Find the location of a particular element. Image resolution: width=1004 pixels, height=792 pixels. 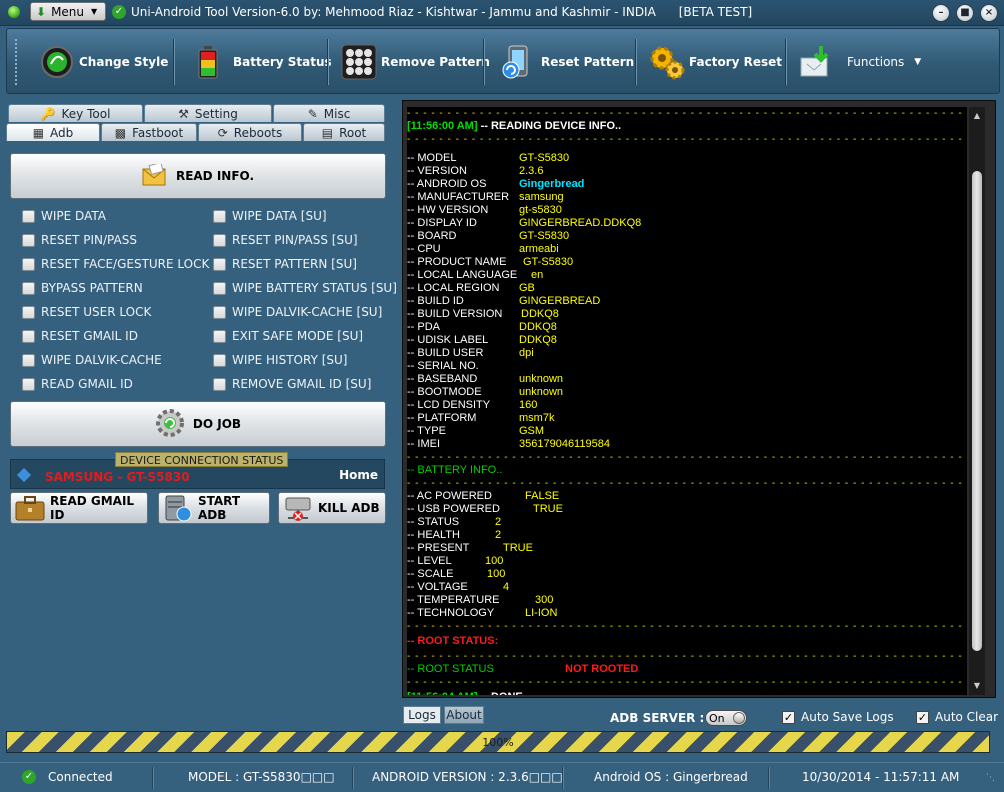

option-checkbox: READ GMAIL ID is located at coordinates (77, 384).